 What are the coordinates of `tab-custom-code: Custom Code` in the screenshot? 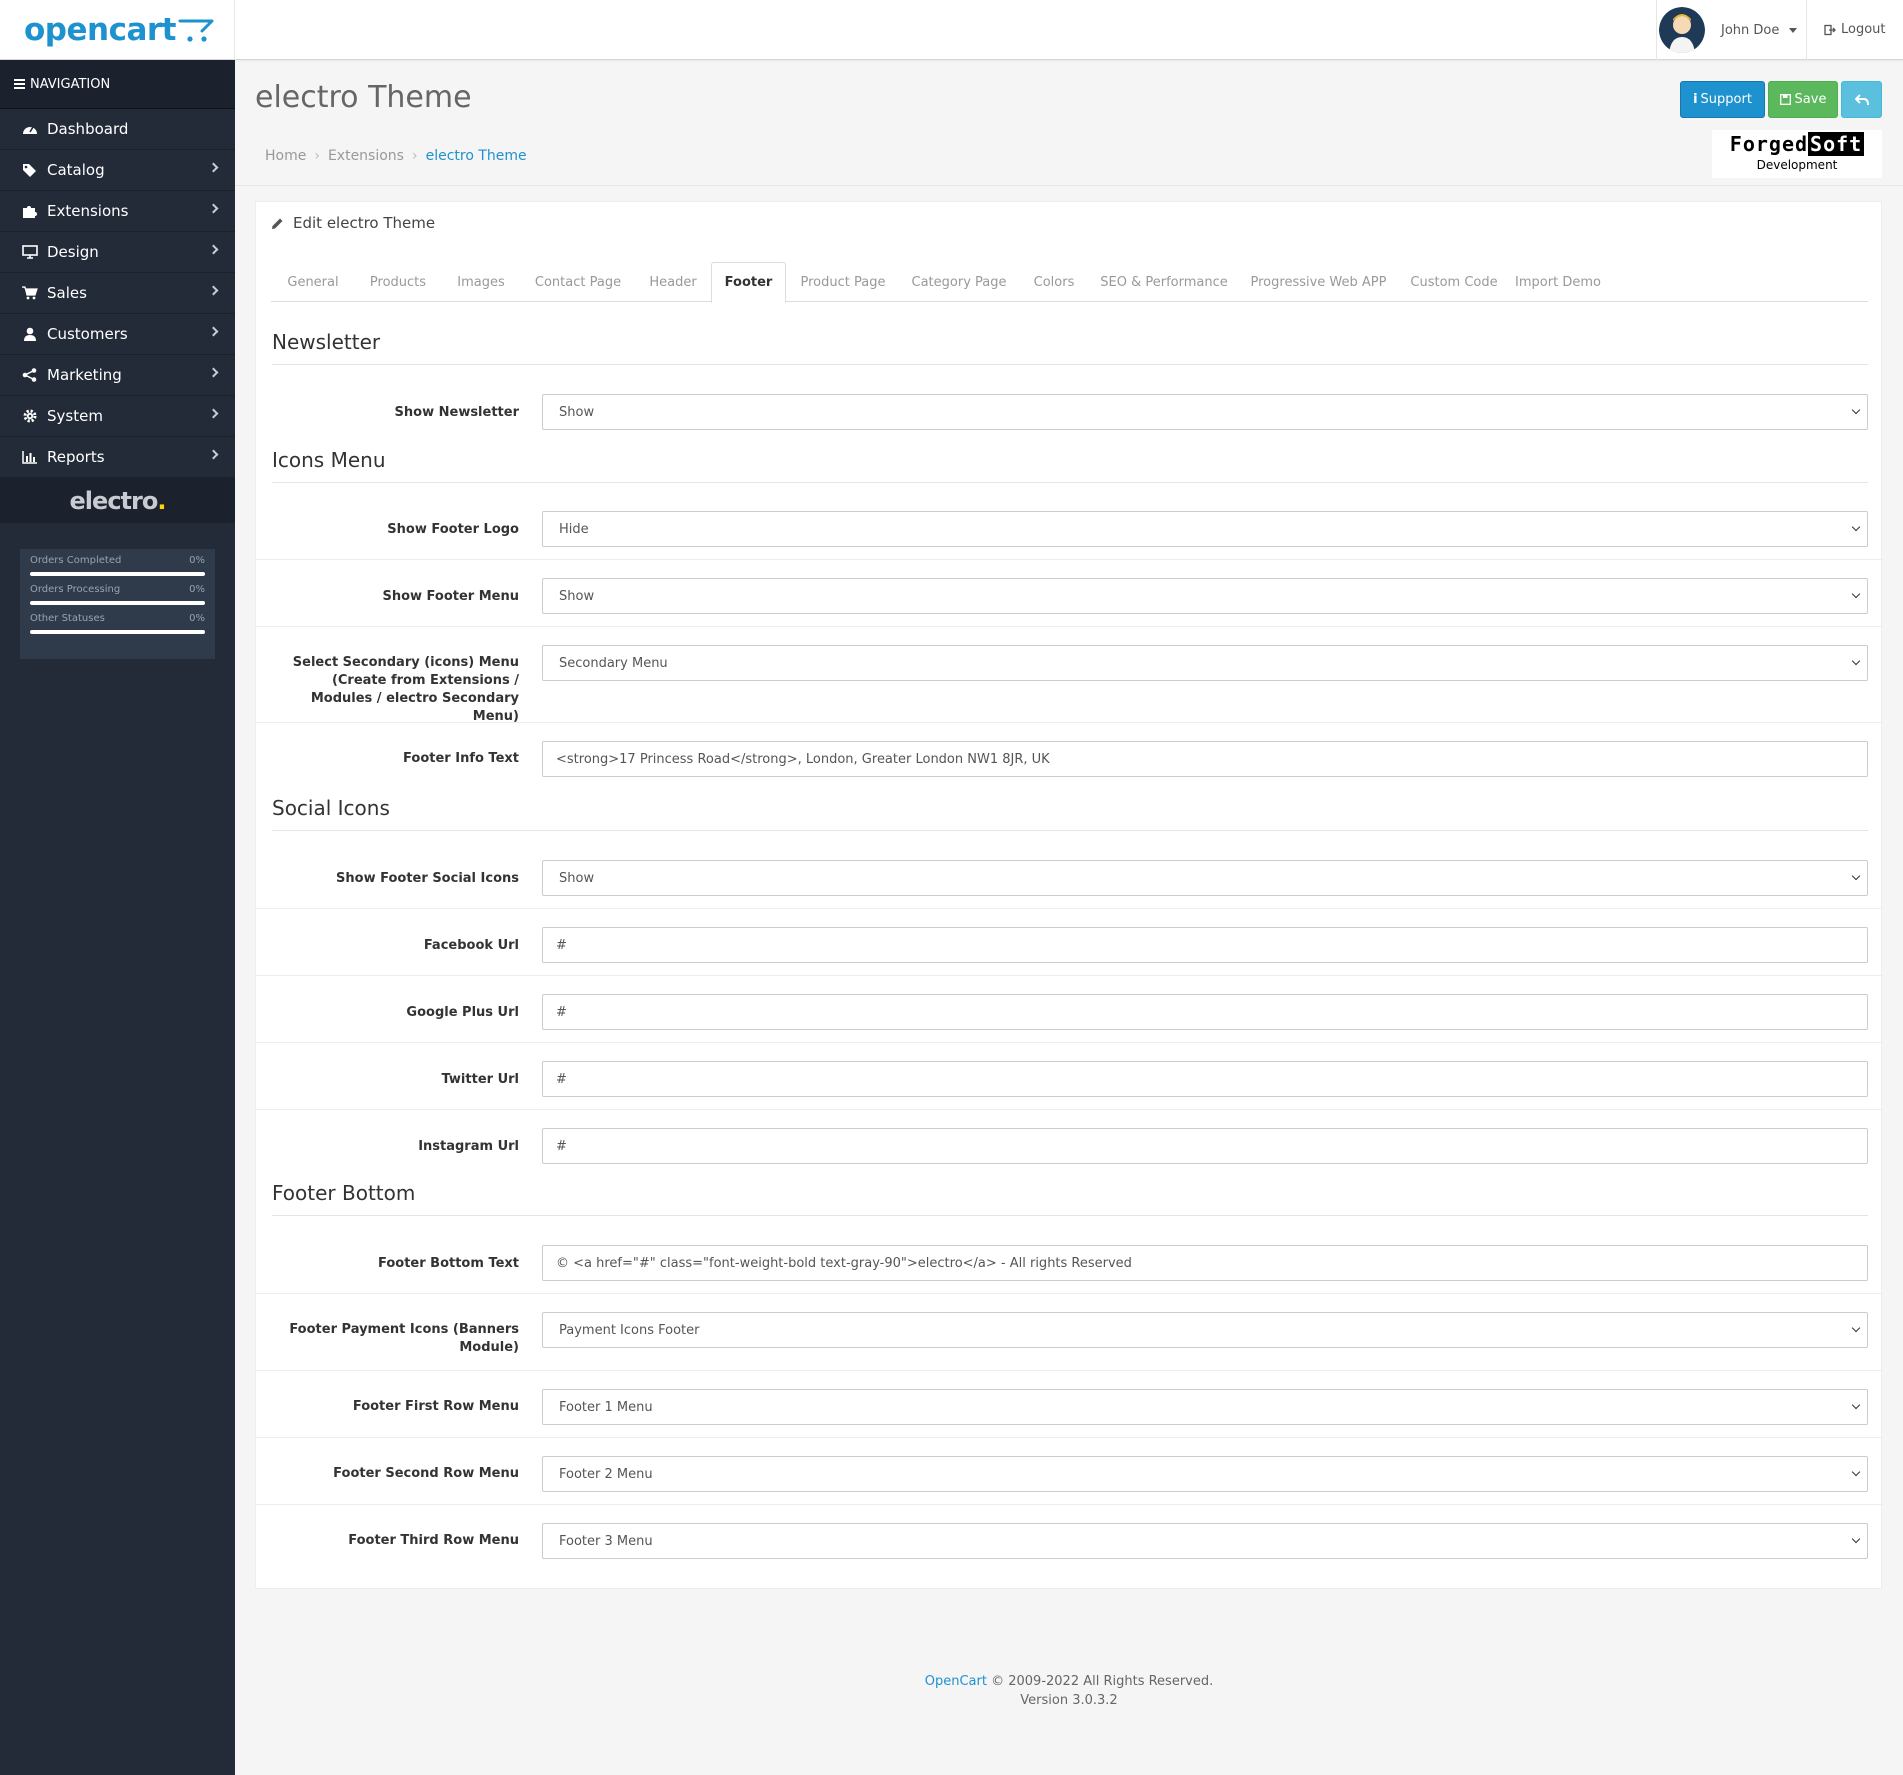 It's located at (1454, 282).